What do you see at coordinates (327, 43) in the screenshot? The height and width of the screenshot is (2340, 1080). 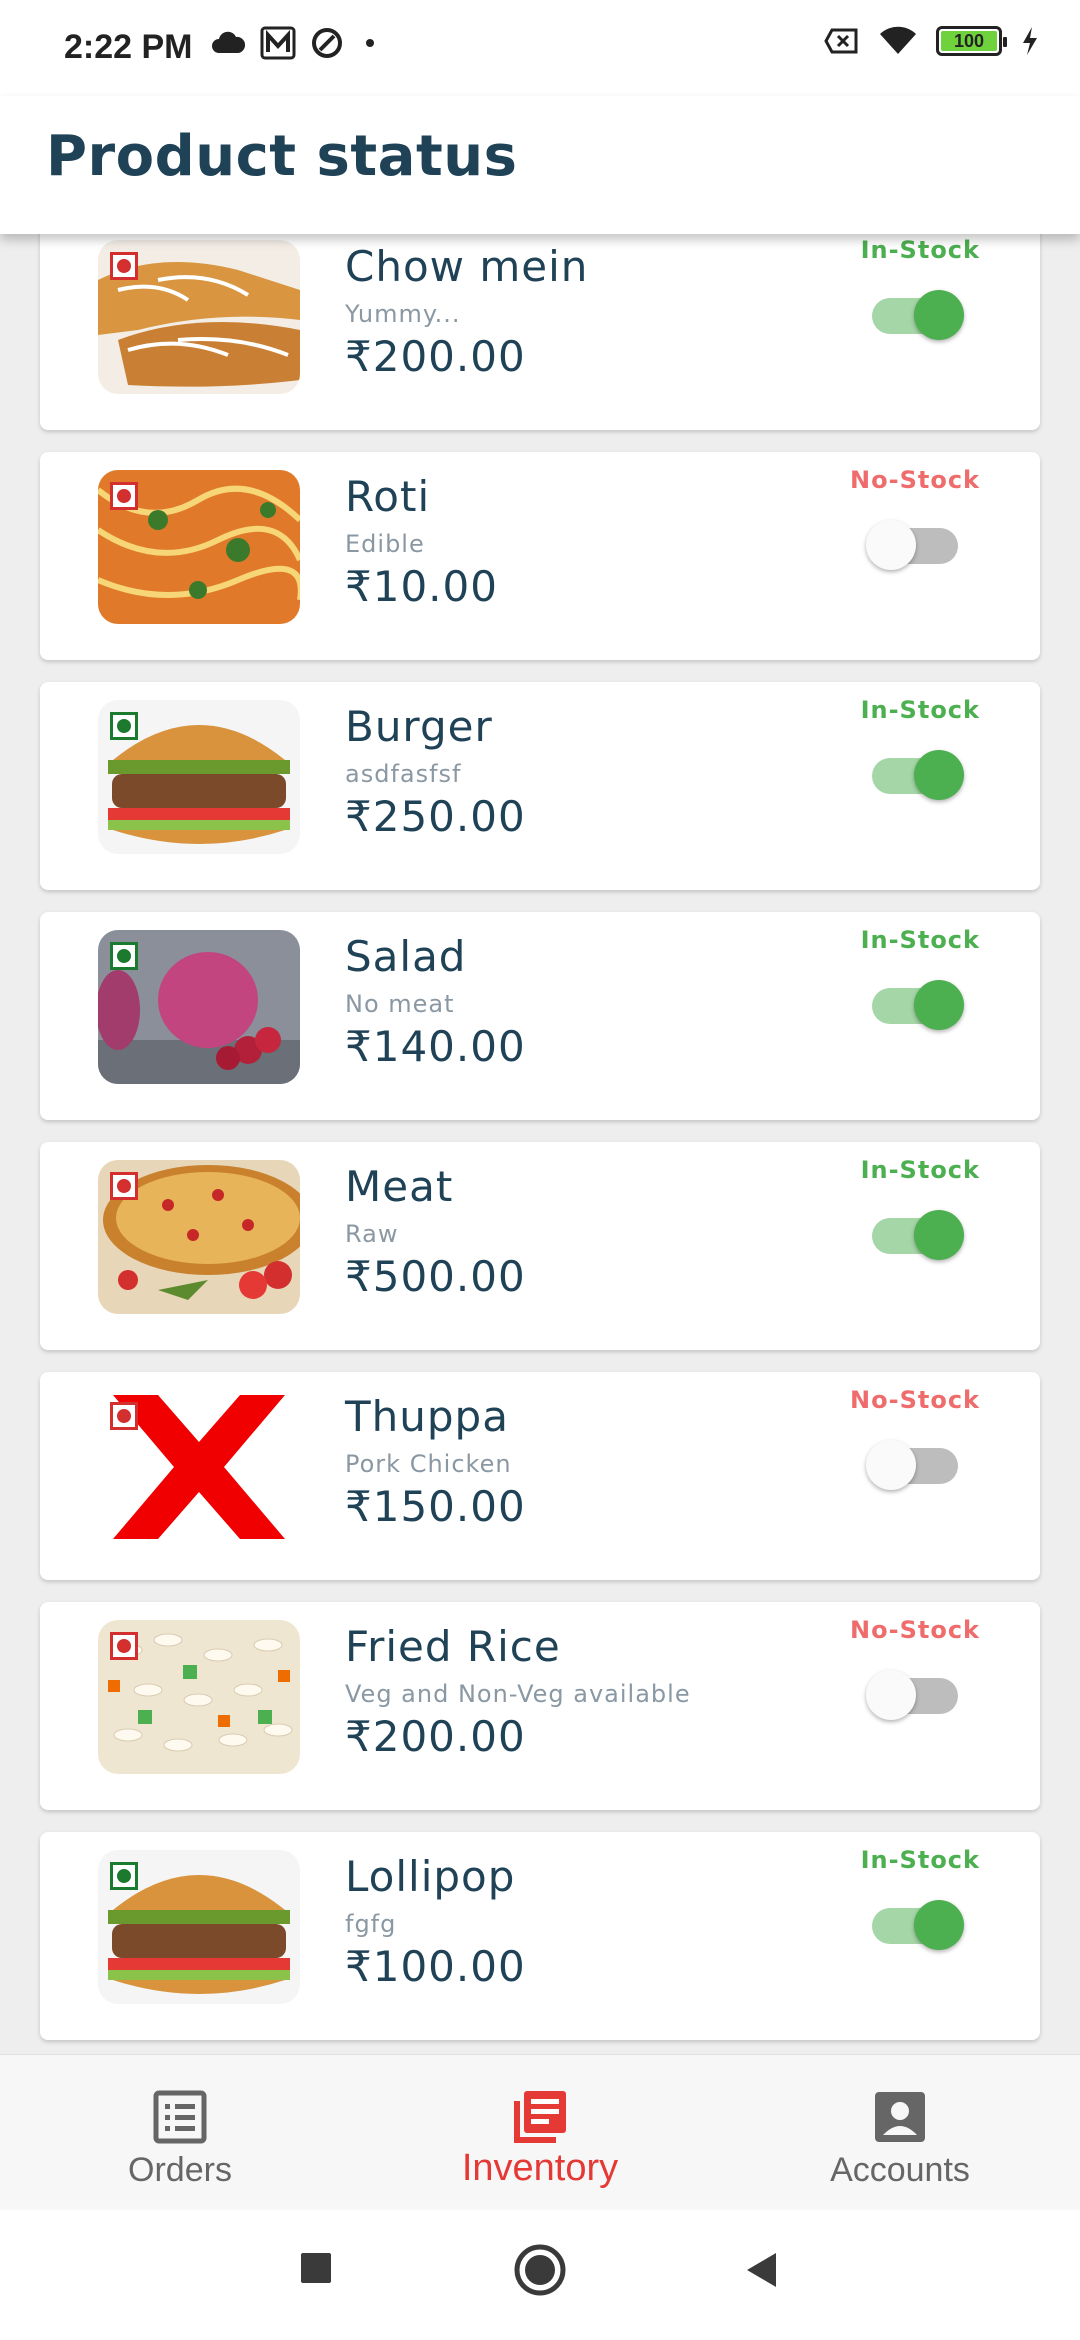 I see `no-disturb-icon` at bounding box center [327, 43].